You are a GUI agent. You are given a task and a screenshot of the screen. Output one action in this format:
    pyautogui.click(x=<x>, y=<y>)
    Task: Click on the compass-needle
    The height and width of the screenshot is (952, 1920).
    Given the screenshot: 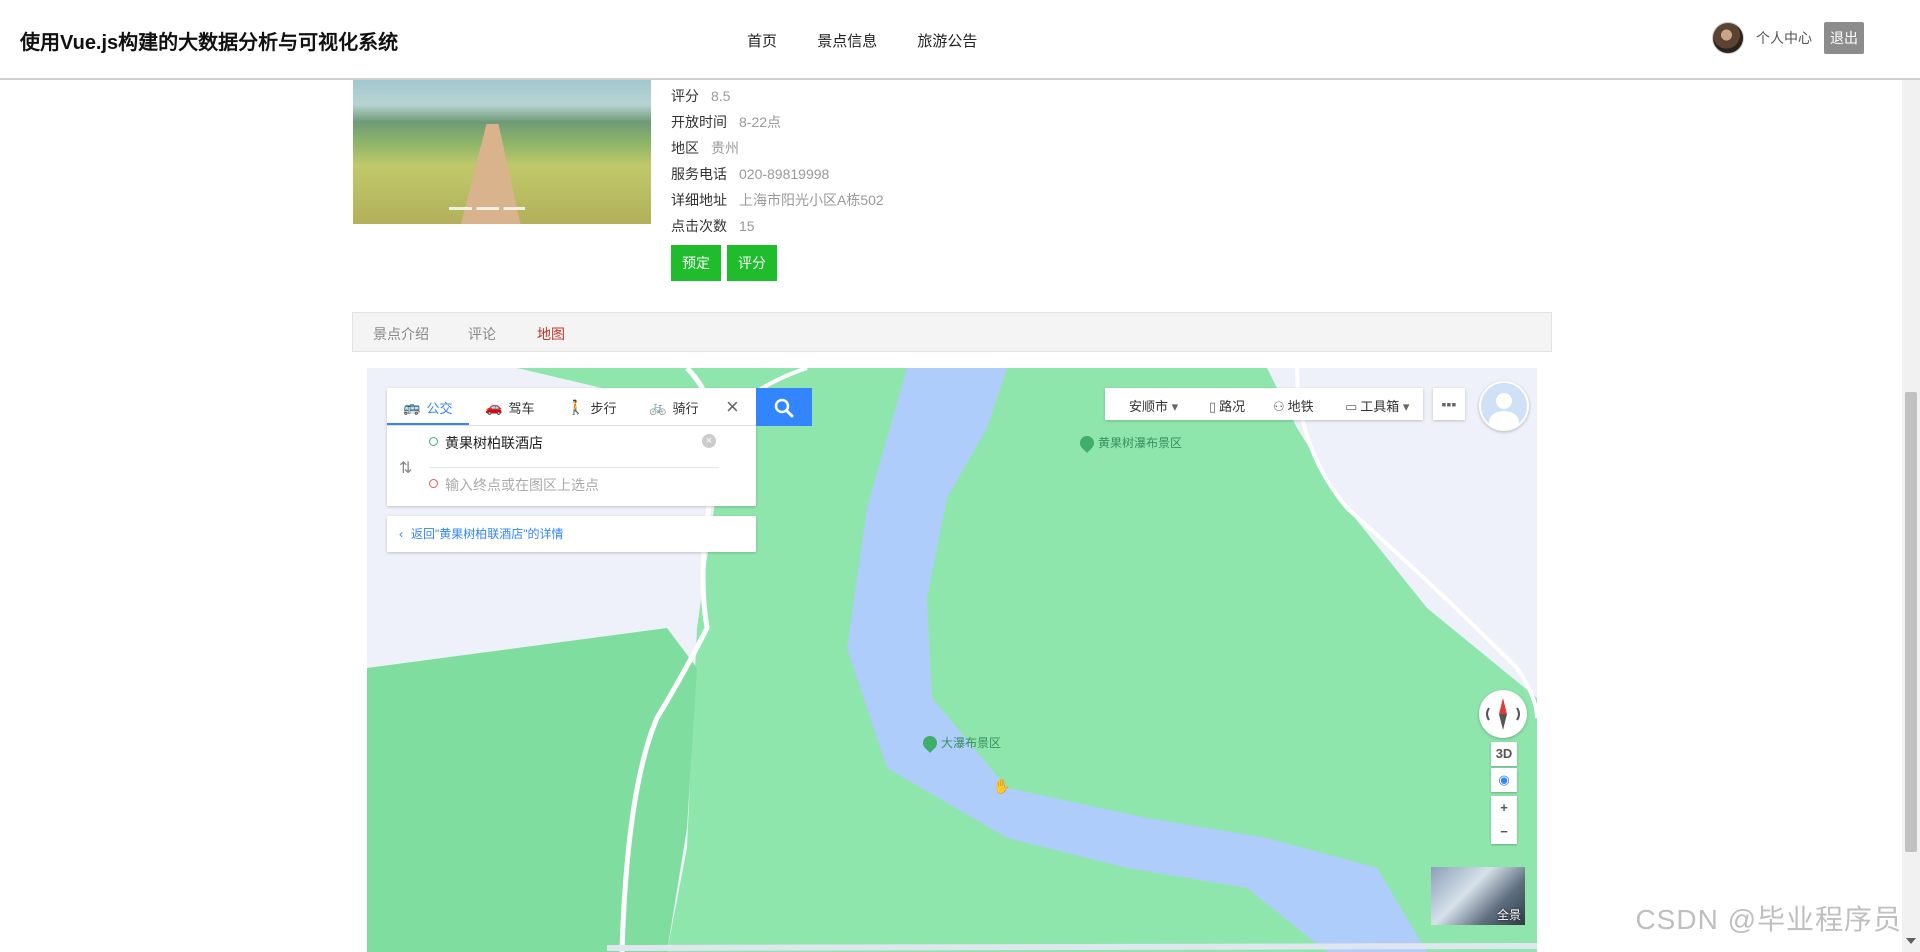 What is the action you would take?
    pyautogui.click(x=1503, y=714)
    